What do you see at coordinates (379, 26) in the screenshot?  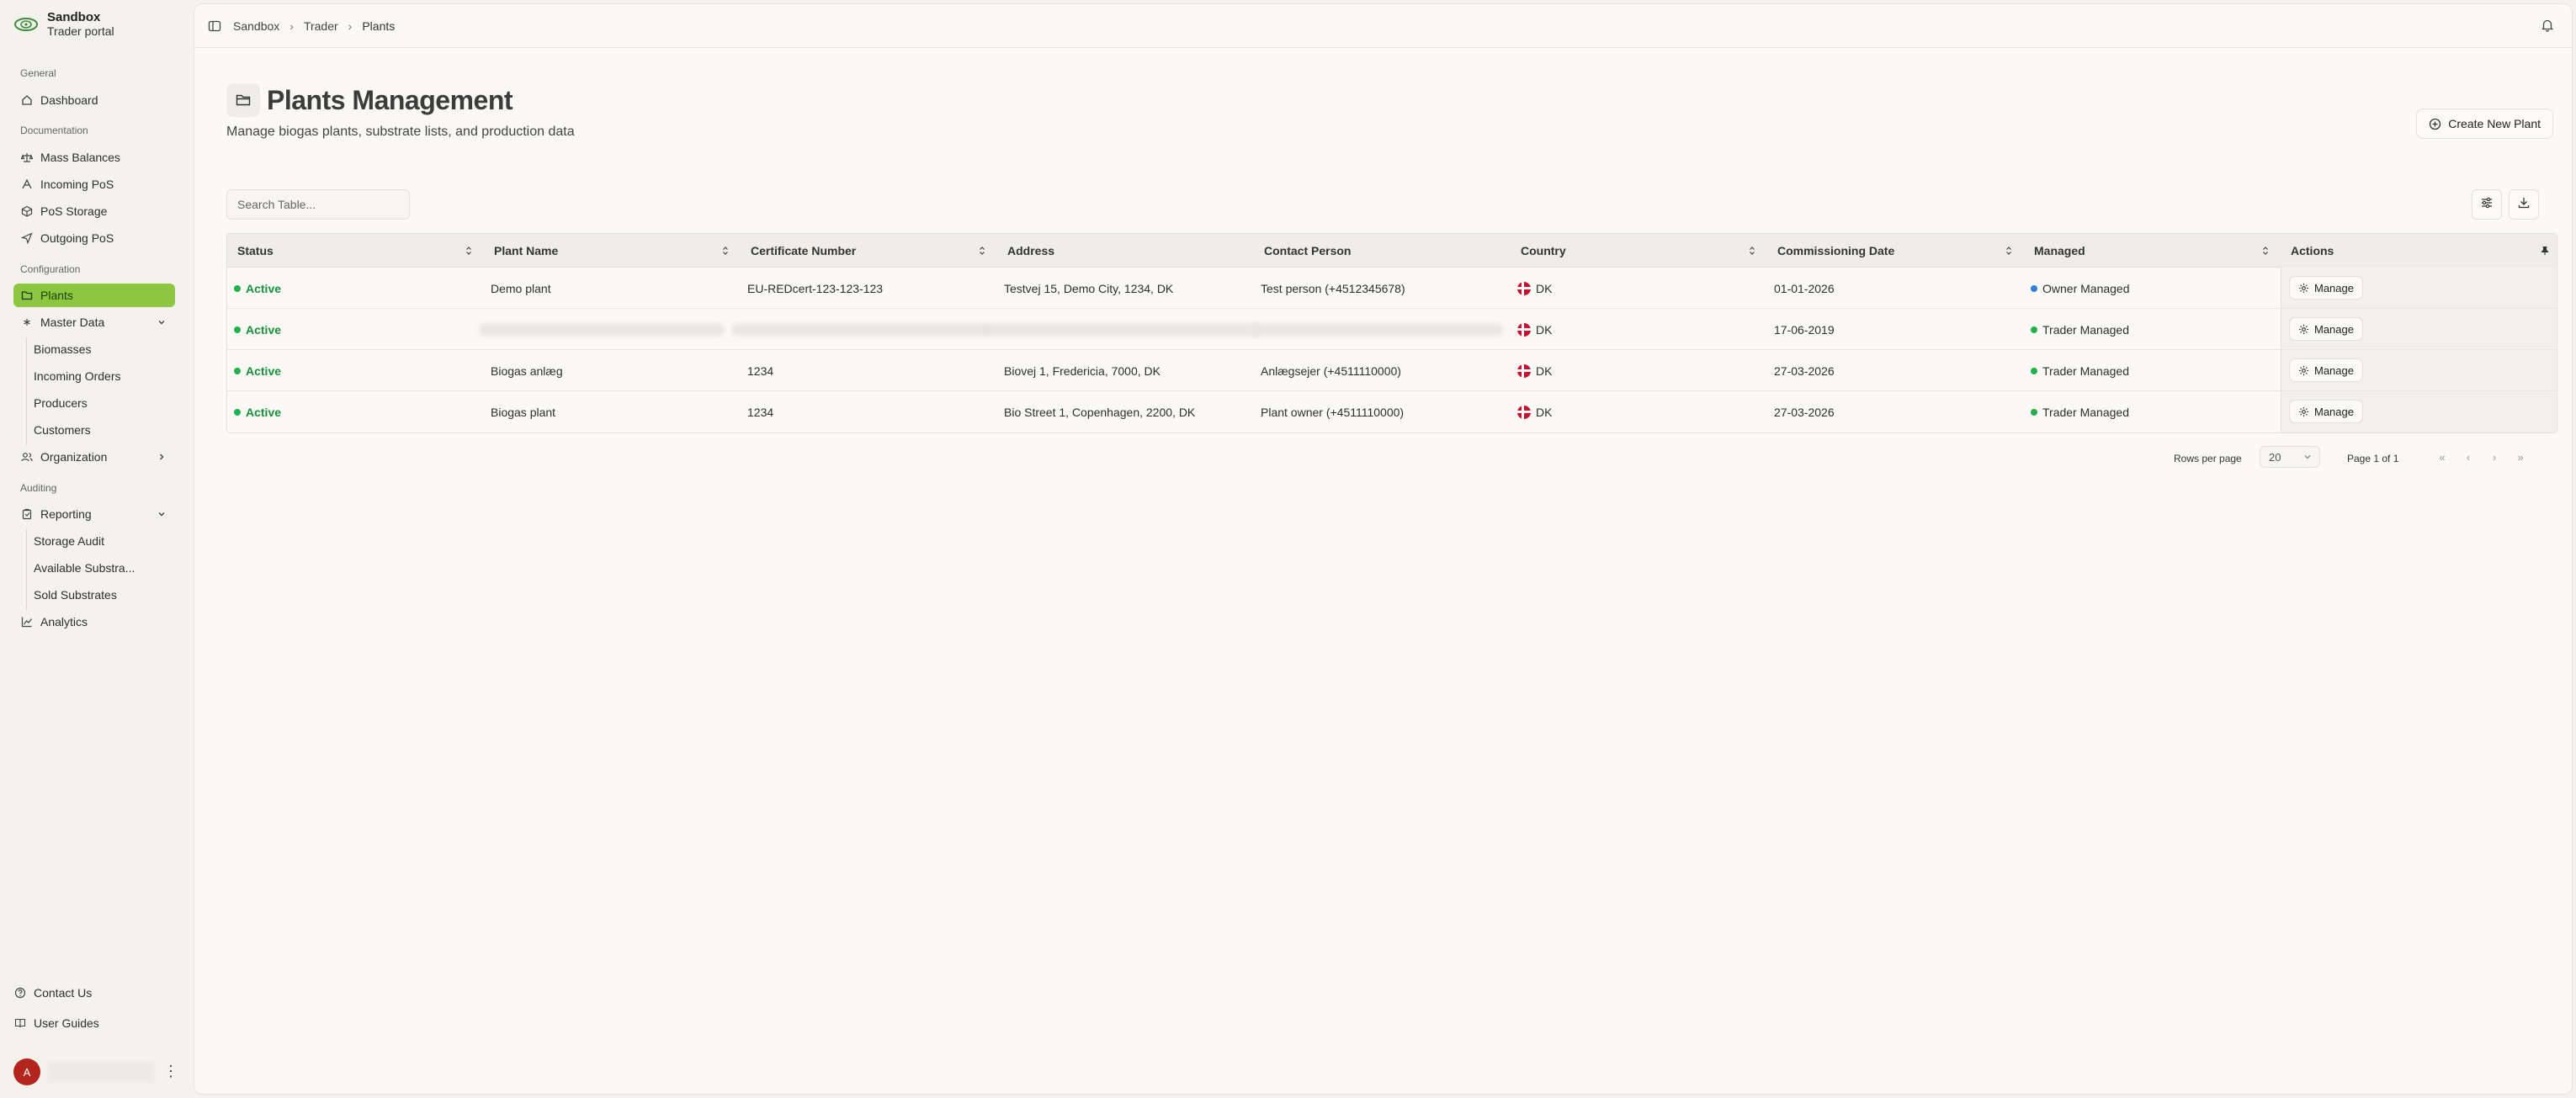 I see `breadcrumb-current: Plants` at bounding box center [379, 26].